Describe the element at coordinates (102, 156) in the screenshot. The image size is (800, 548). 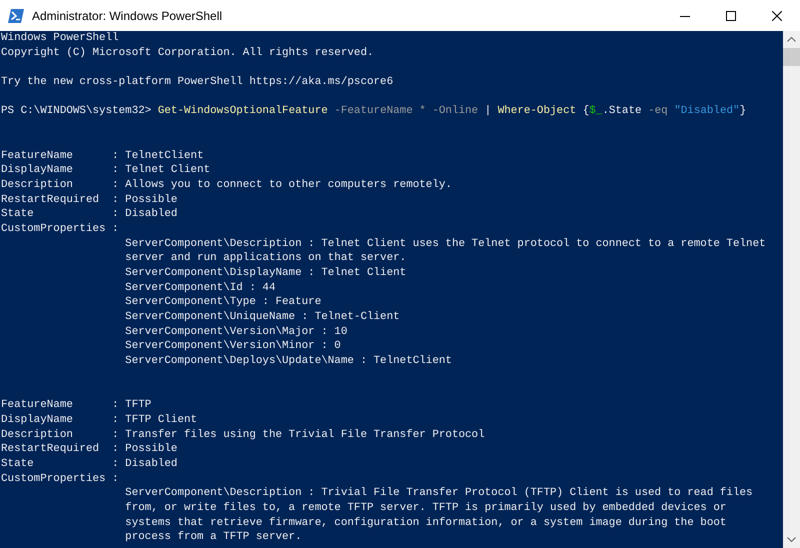
I see `console-line: FeatureName : TelnetClient` at that location.